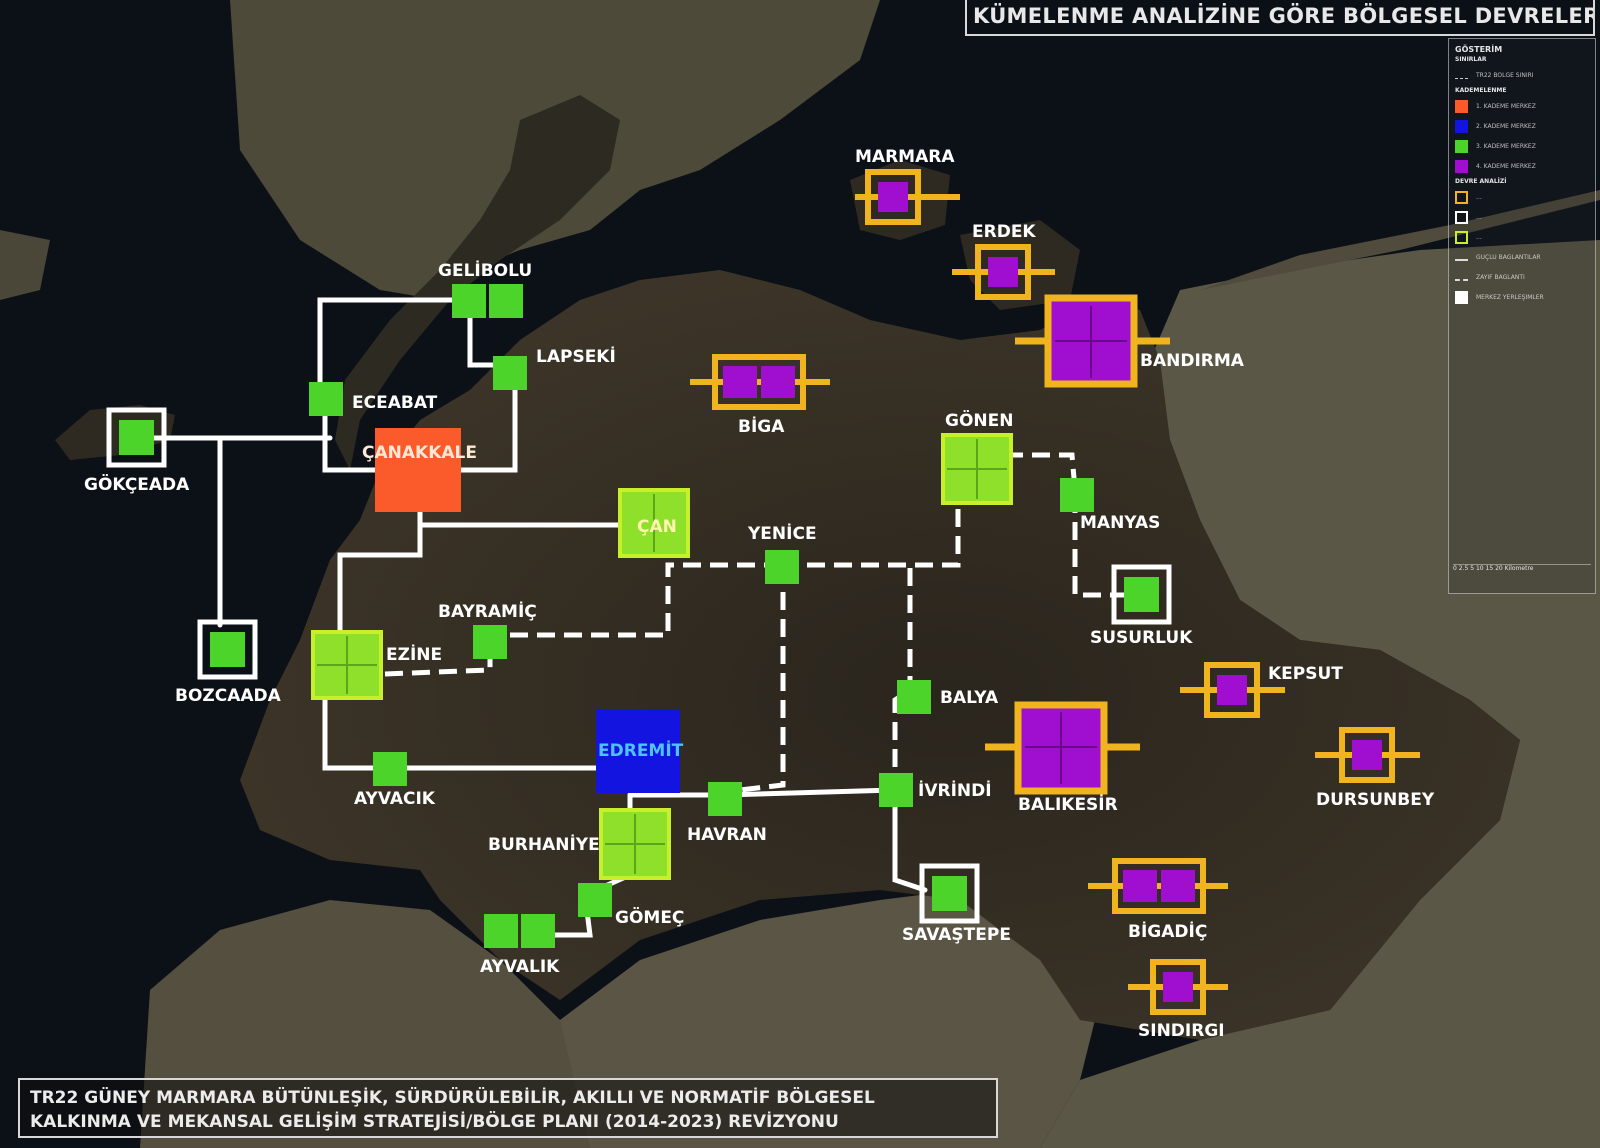  Describe the element at coordinates (1461, 237) in the screenshot. I see `green-ring-icon` at that location.